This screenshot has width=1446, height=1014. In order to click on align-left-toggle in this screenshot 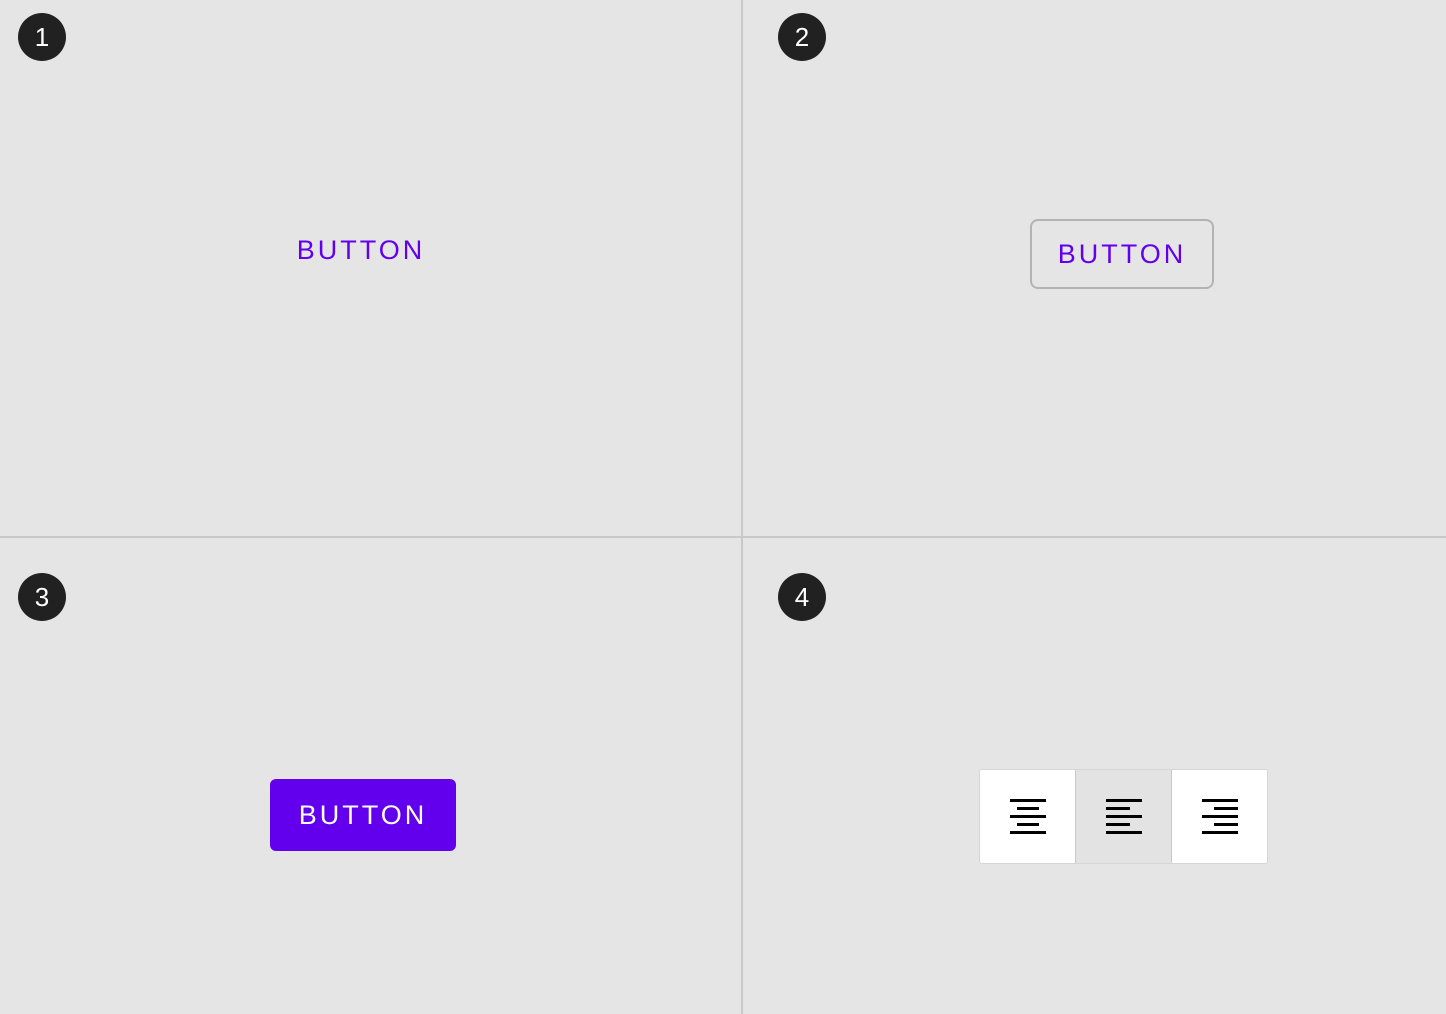, I will do `click(1123, 816)`.